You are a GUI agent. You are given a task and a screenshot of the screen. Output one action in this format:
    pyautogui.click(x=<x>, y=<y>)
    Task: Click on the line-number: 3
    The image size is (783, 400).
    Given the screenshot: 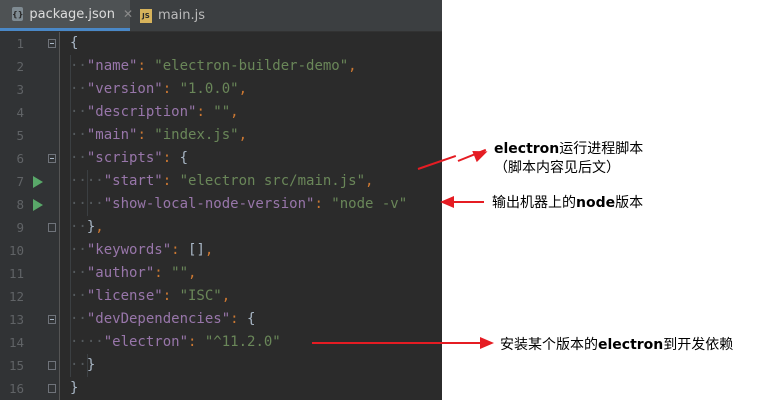 What is the action you would take?
    pyautogui.click(x=20, y=89)
    